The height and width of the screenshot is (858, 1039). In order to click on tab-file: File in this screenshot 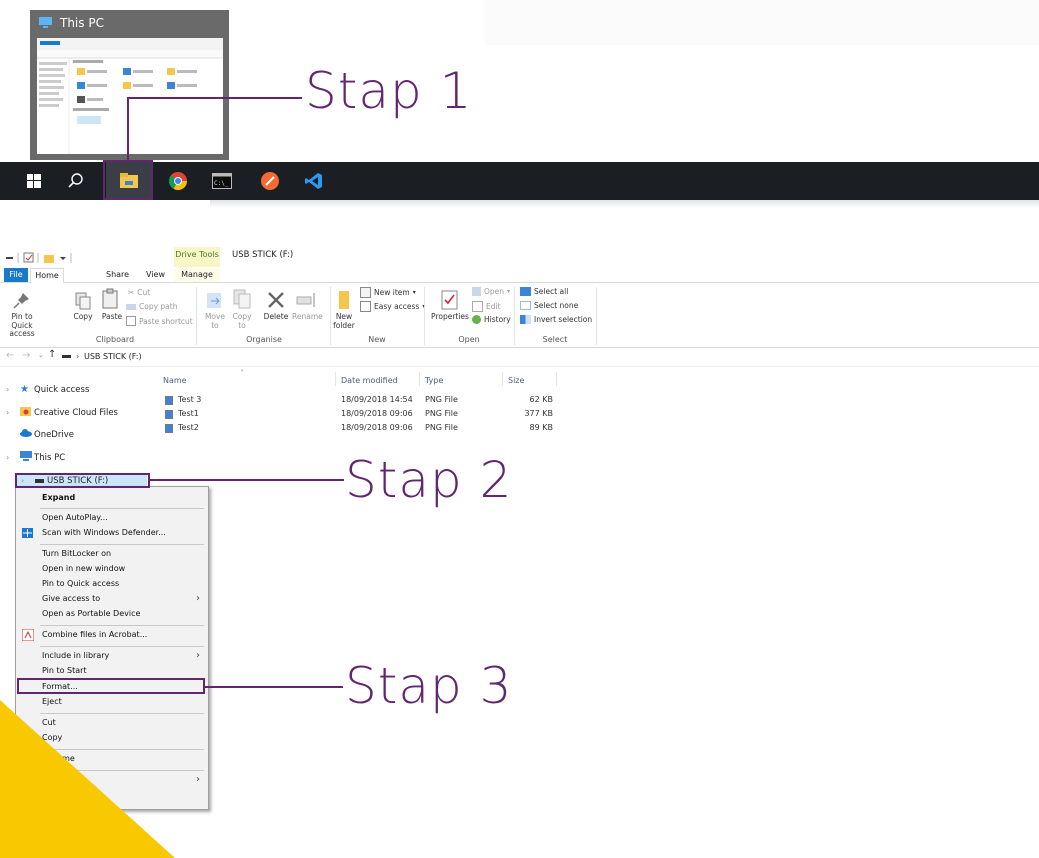, I will do `click(16, 275)`.